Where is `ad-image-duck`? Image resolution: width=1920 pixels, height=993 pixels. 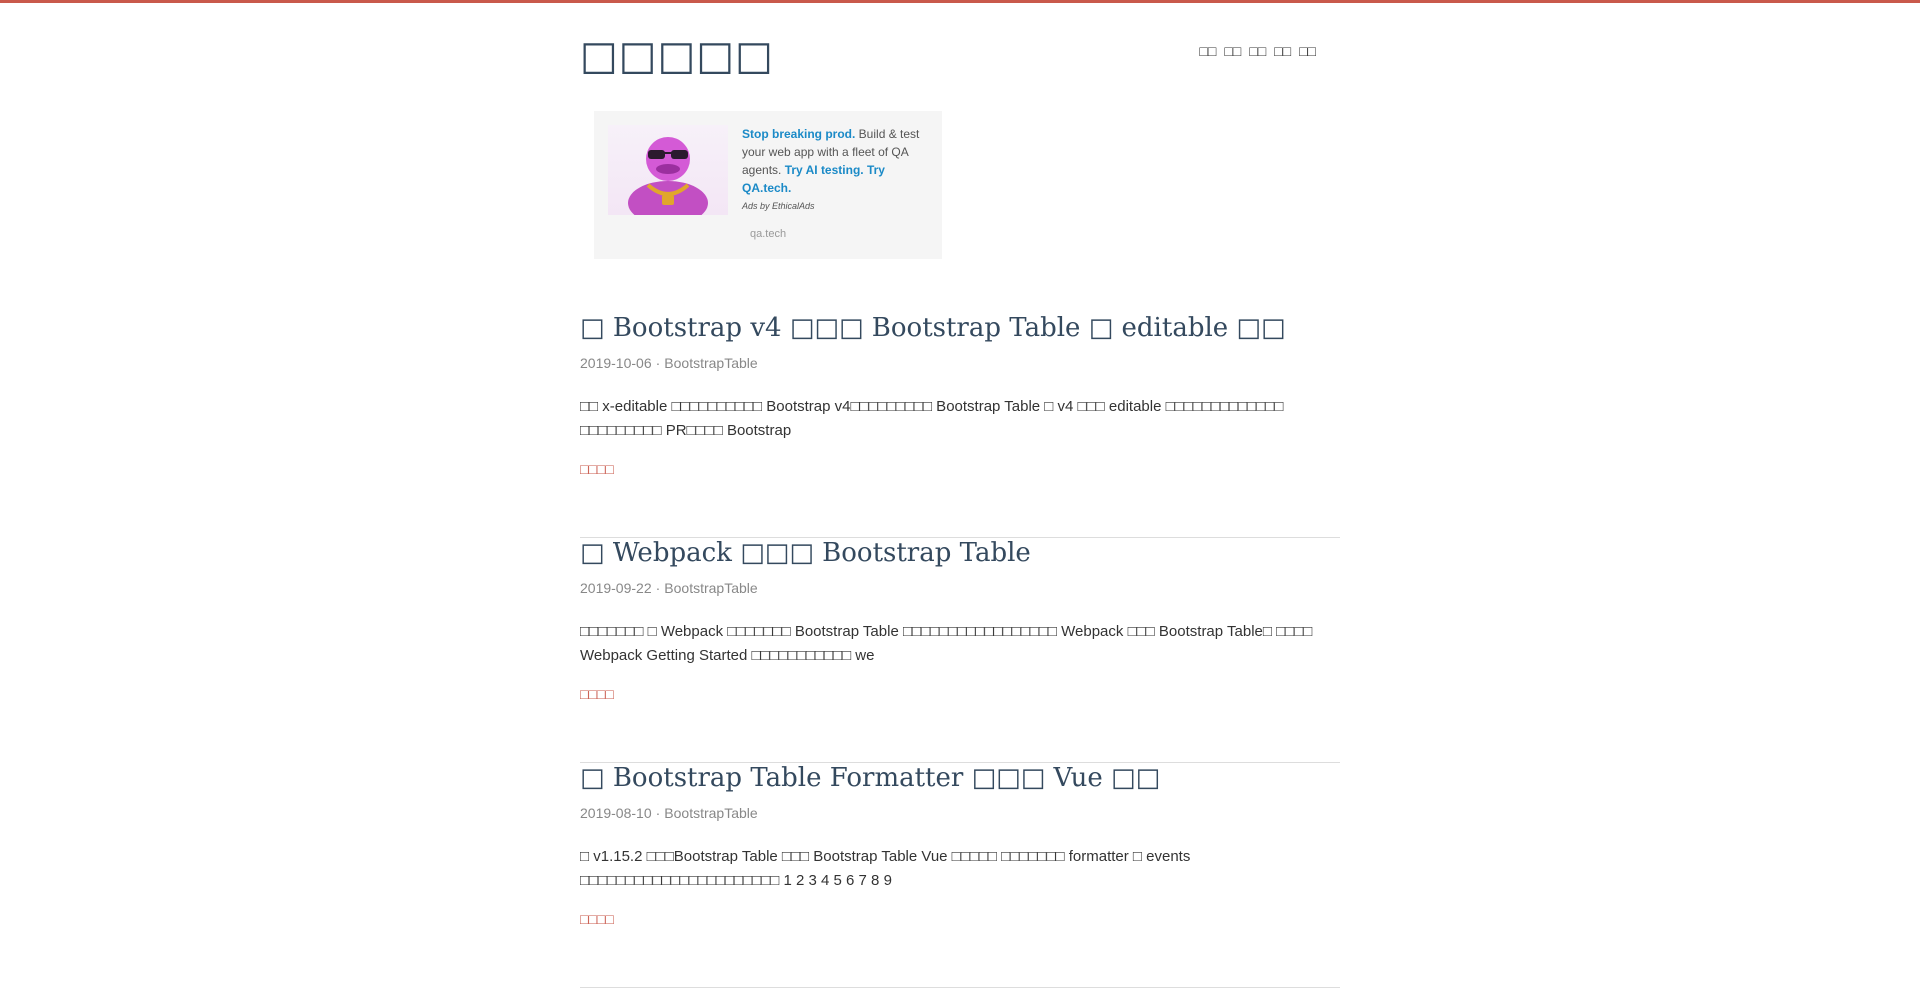 ad-image-duck is located at coordinates (668, 170).